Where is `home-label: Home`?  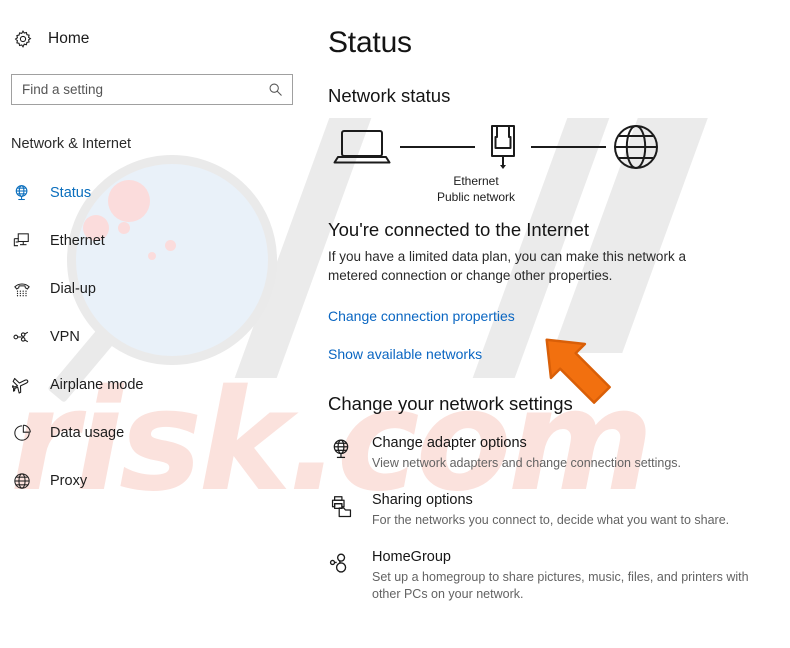 home-label: Home is located at coordinates (69, 38).